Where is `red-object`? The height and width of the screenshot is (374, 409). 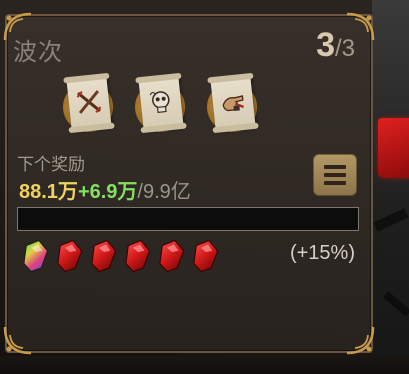
red-object is located at coordinates (393, 148).